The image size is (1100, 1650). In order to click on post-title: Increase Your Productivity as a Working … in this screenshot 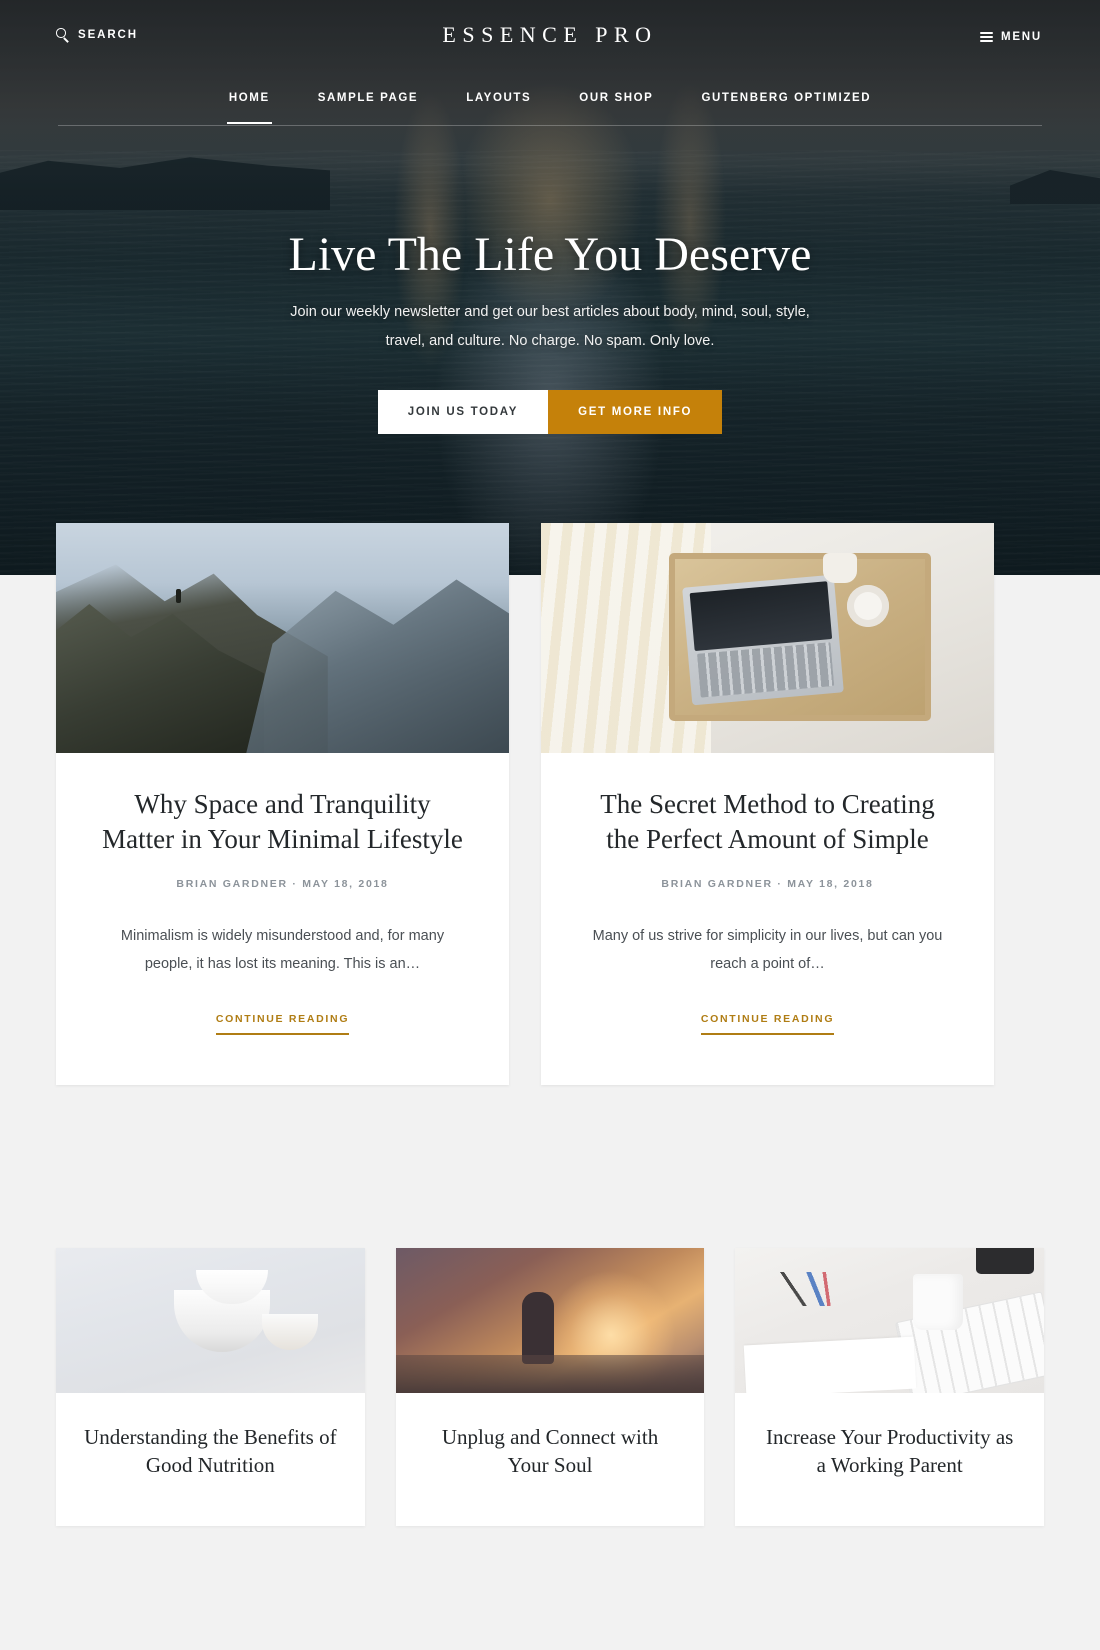, I will do `click(889, 1451)`.